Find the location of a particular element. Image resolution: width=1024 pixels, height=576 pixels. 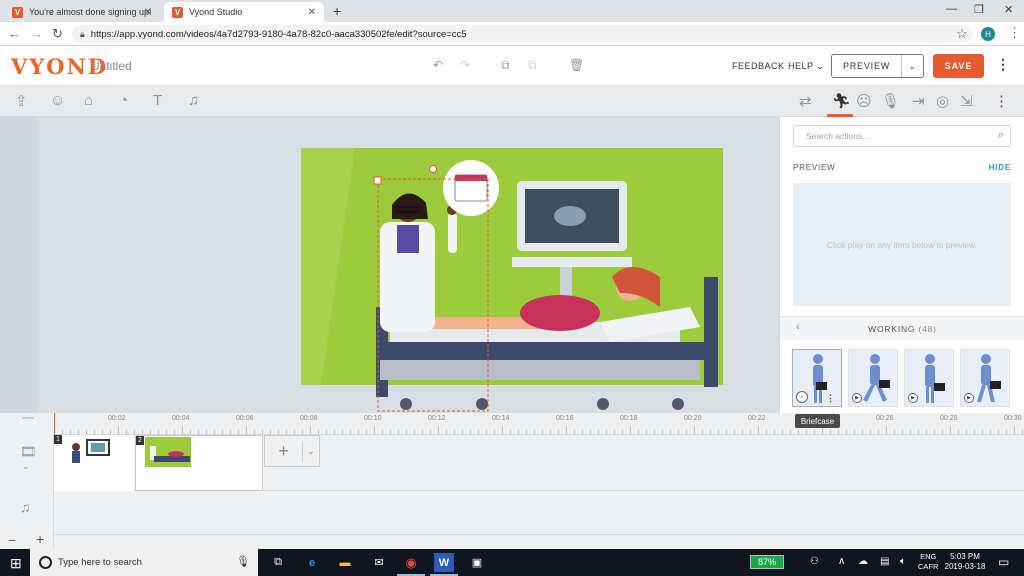

video-title: Untitled is located at coordinates (111, 66).